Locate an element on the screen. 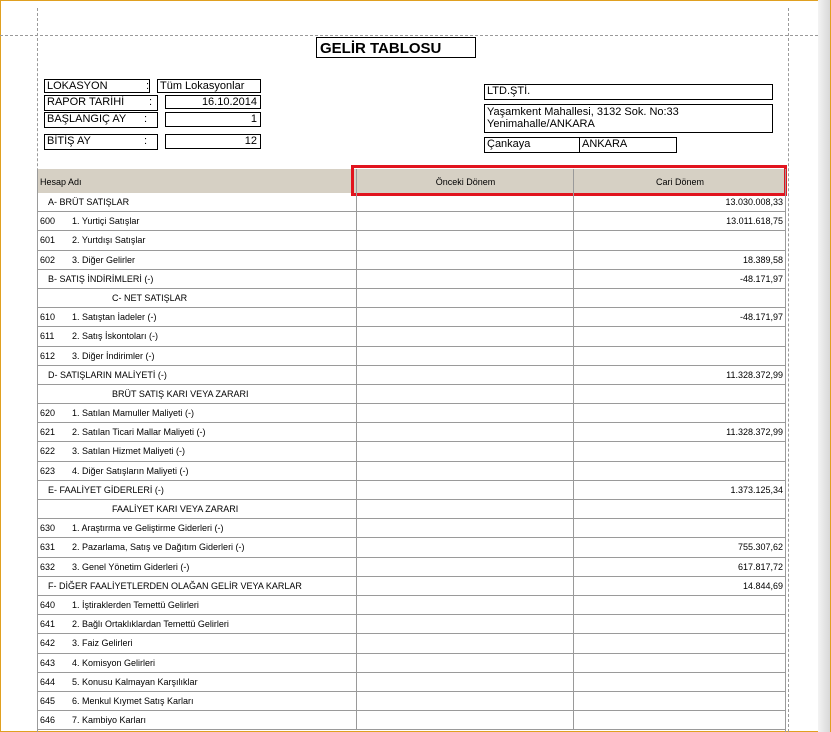  row-account-code: 610 is located at coordinates (48, 317).